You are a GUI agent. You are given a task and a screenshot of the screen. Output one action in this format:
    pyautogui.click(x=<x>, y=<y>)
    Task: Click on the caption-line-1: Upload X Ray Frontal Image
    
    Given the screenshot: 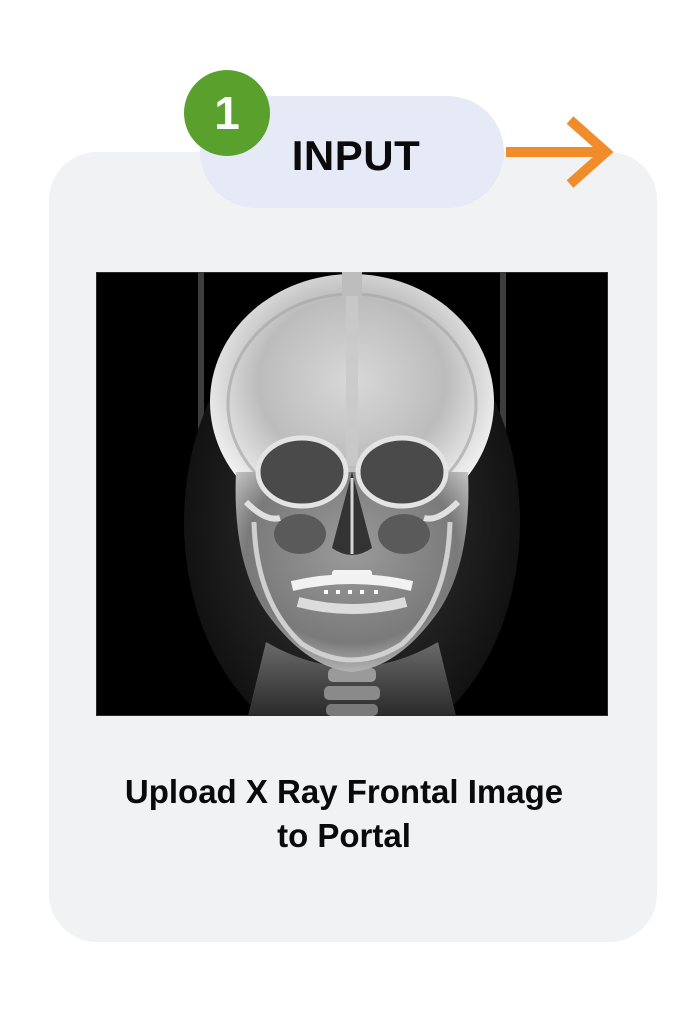 What is the action you would take?
    pyautogui.click(x=344, y=791)
    